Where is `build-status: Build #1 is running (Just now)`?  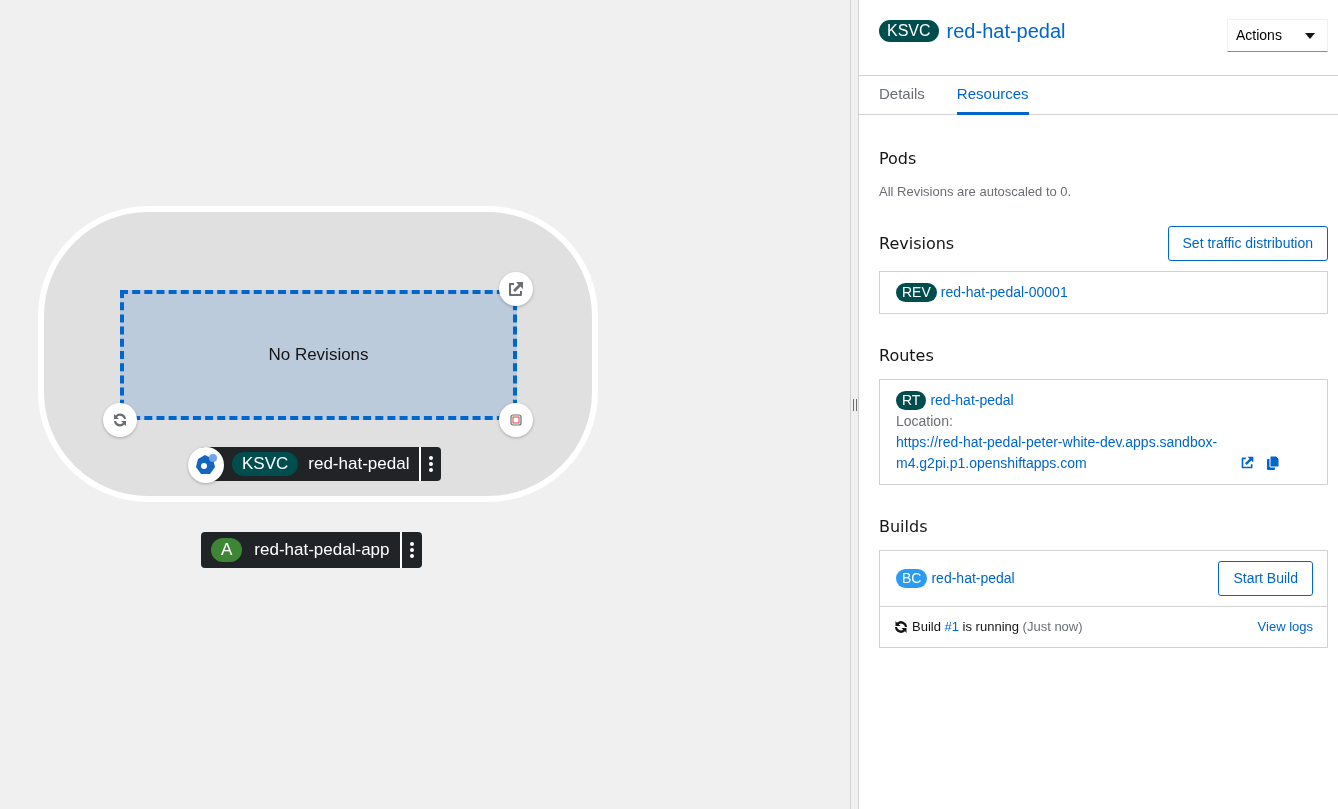
build-status: Build #1 is running (Just now) is located at coordinates (997, 627).